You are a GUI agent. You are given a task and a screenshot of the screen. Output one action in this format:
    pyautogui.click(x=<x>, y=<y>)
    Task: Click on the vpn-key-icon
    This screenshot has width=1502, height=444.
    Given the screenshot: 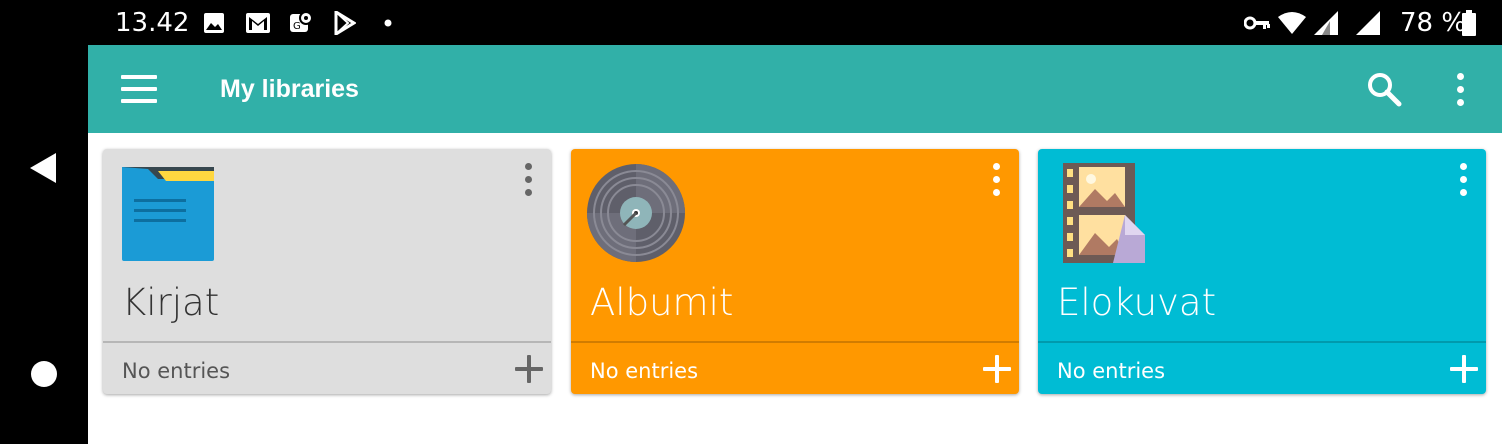 What is the action you would take?
    pyautogui.click(x=1257, y=23)
    